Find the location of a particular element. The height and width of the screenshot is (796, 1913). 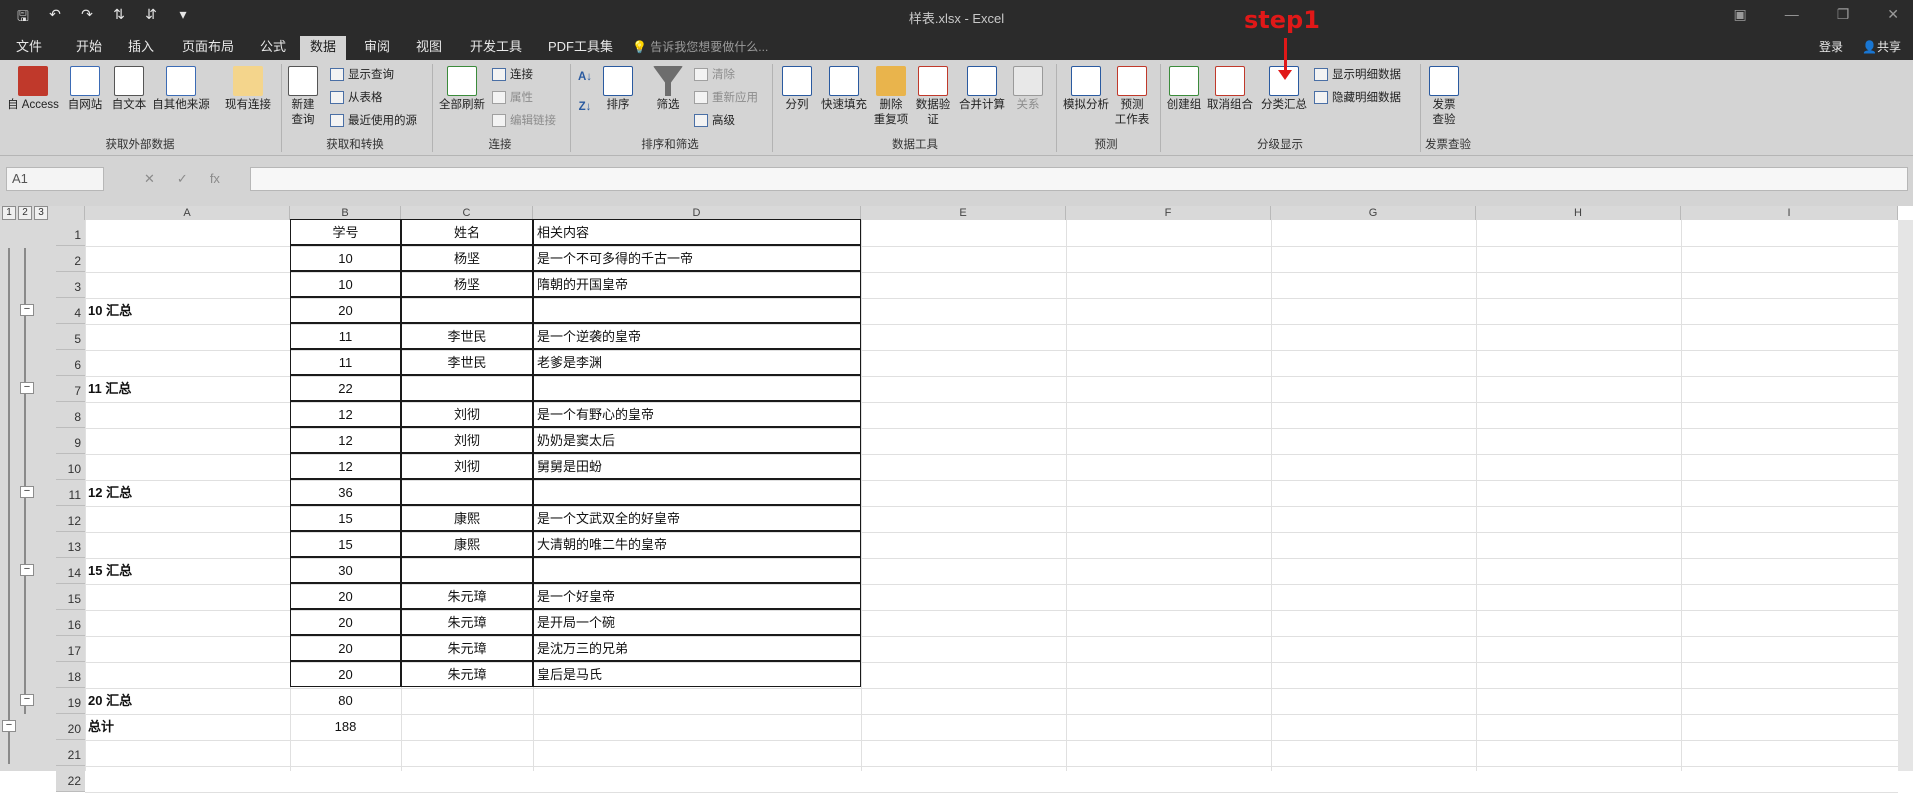

column-header-i: I is located at coordinates (1789, 213).